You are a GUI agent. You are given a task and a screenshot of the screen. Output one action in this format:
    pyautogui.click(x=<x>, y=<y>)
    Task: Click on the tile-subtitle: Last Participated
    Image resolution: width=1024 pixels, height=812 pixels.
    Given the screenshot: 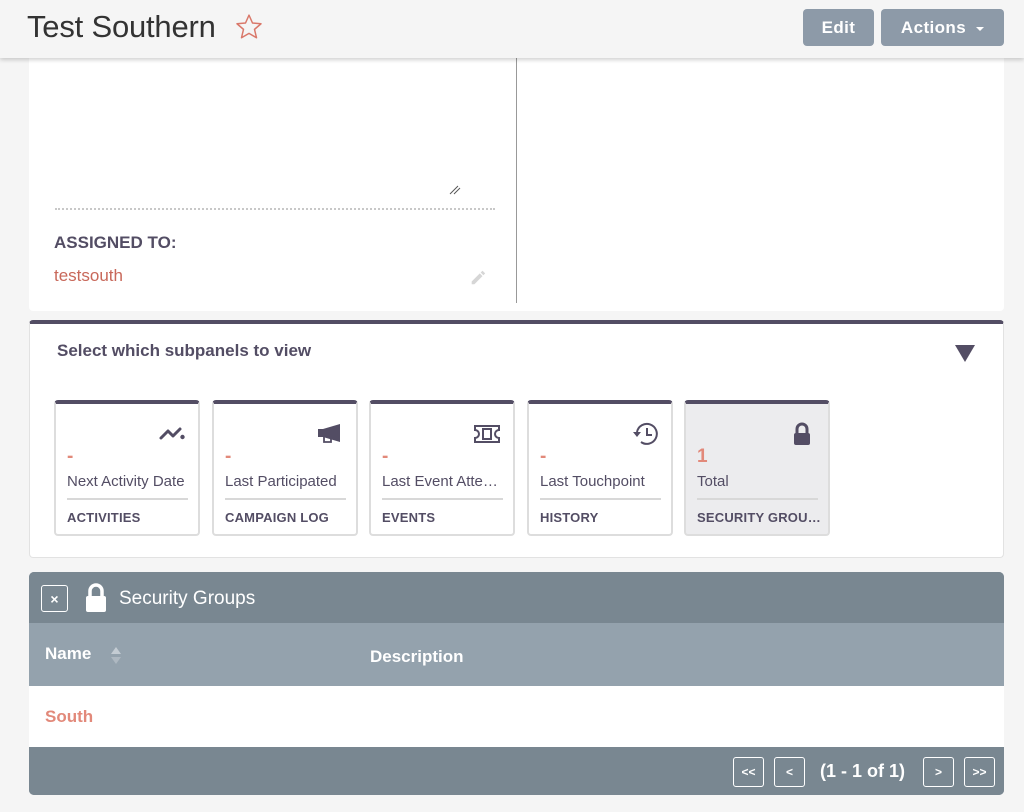 What is the action you would take?
    pyautogui.click(x=281, y=481)
    